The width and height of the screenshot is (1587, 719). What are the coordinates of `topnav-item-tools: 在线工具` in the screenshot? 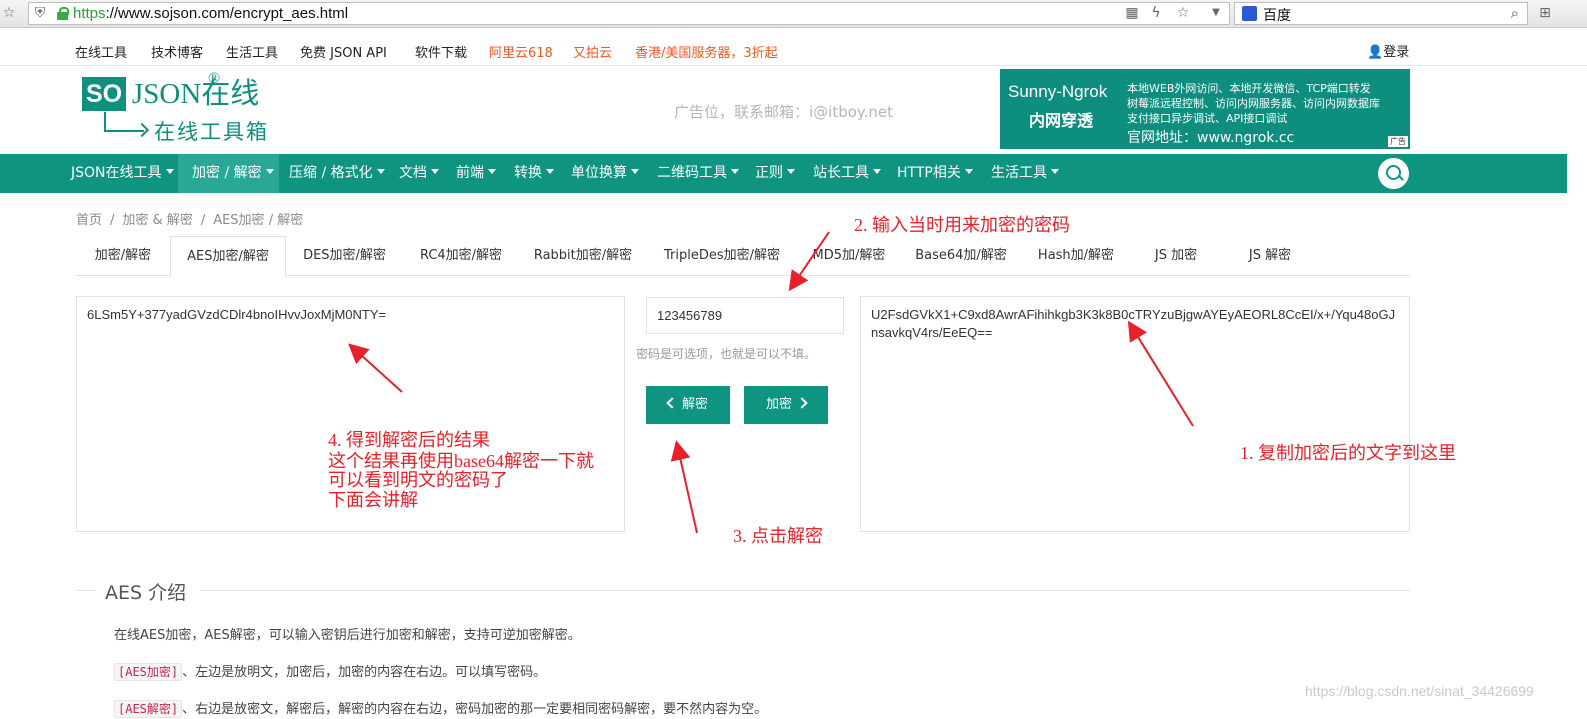 It's located at (101, 51).